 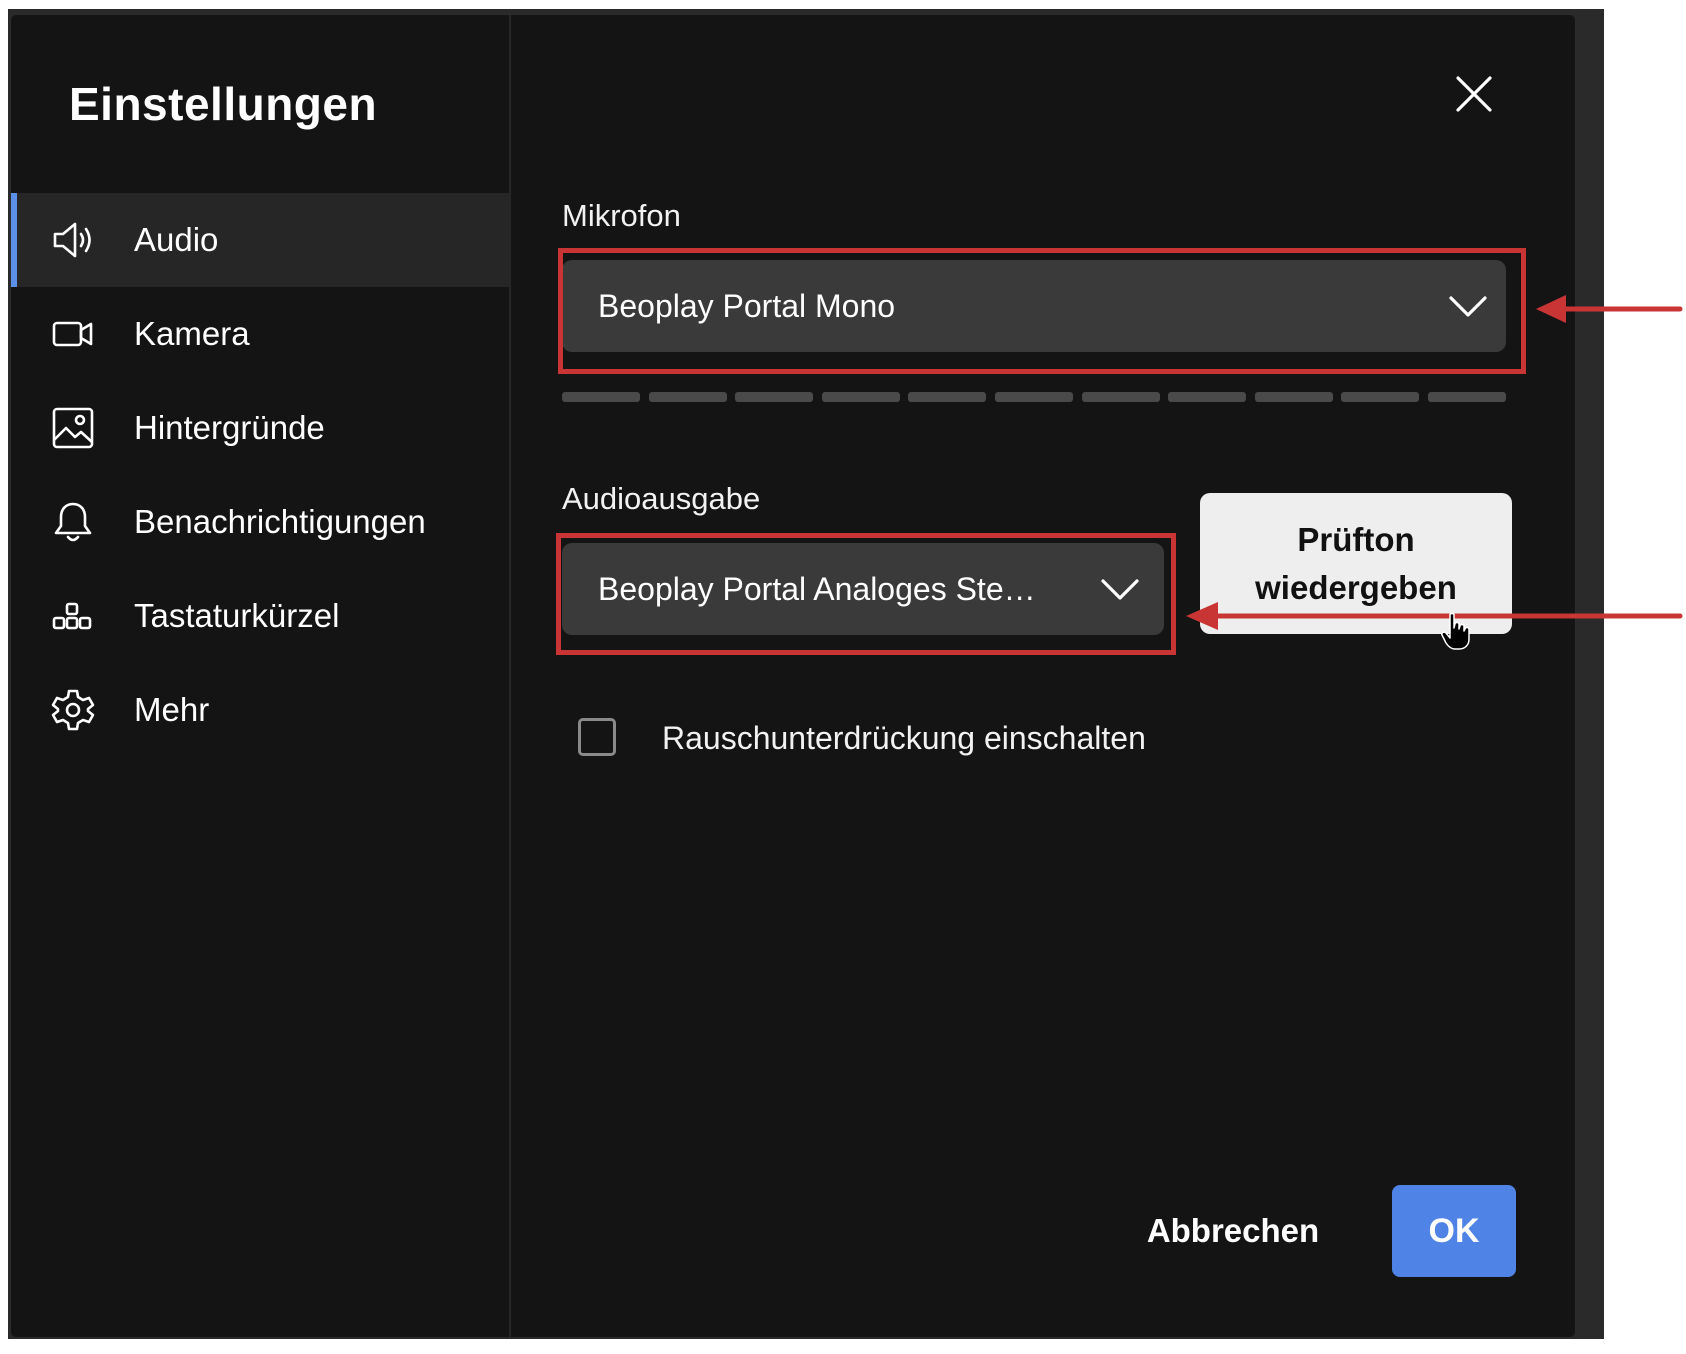 I want to click on hand-cursor-icon, so click(x=1457, y=634).